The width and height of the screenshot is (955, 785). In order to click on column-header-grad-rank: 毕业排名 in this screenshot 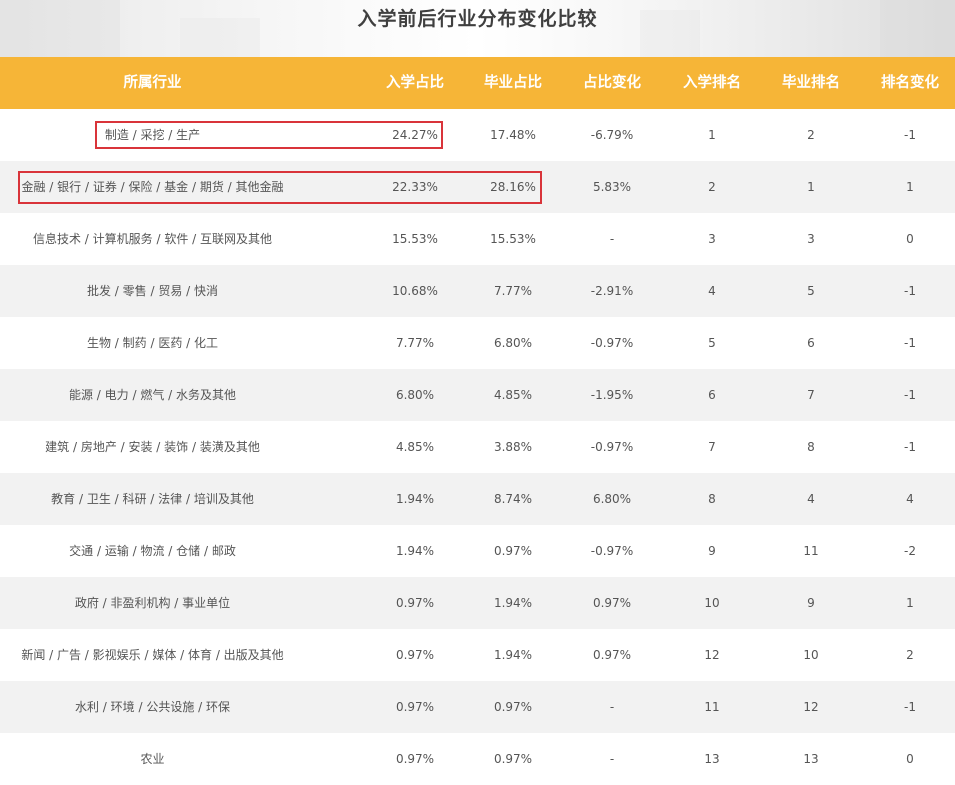, I will do `click(811, 83)`.